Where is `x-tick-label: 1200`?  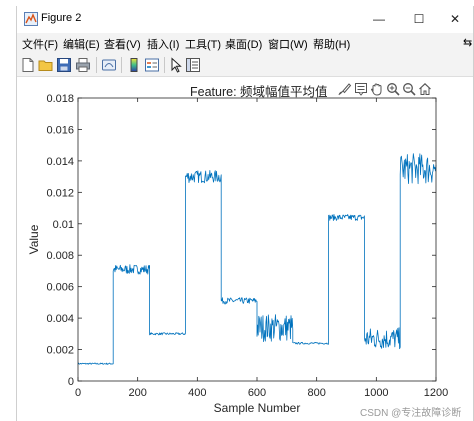 x-tick-label: 1200 is located at coordinates (436, 393).